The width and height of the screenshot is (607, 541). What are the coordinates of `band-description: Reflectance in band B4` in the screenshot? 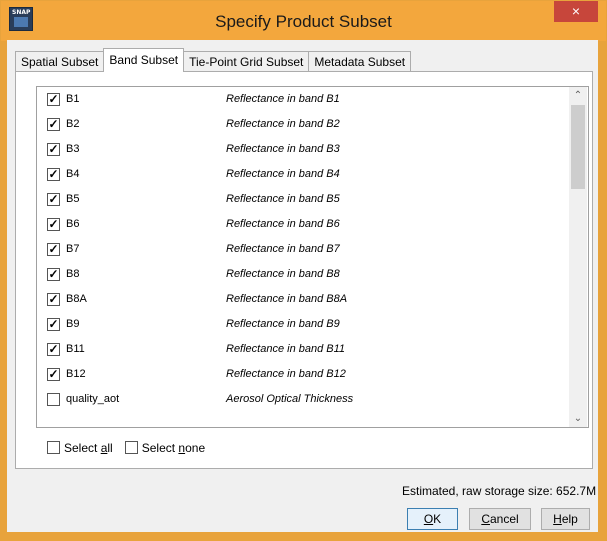 It's located at (283, 174).